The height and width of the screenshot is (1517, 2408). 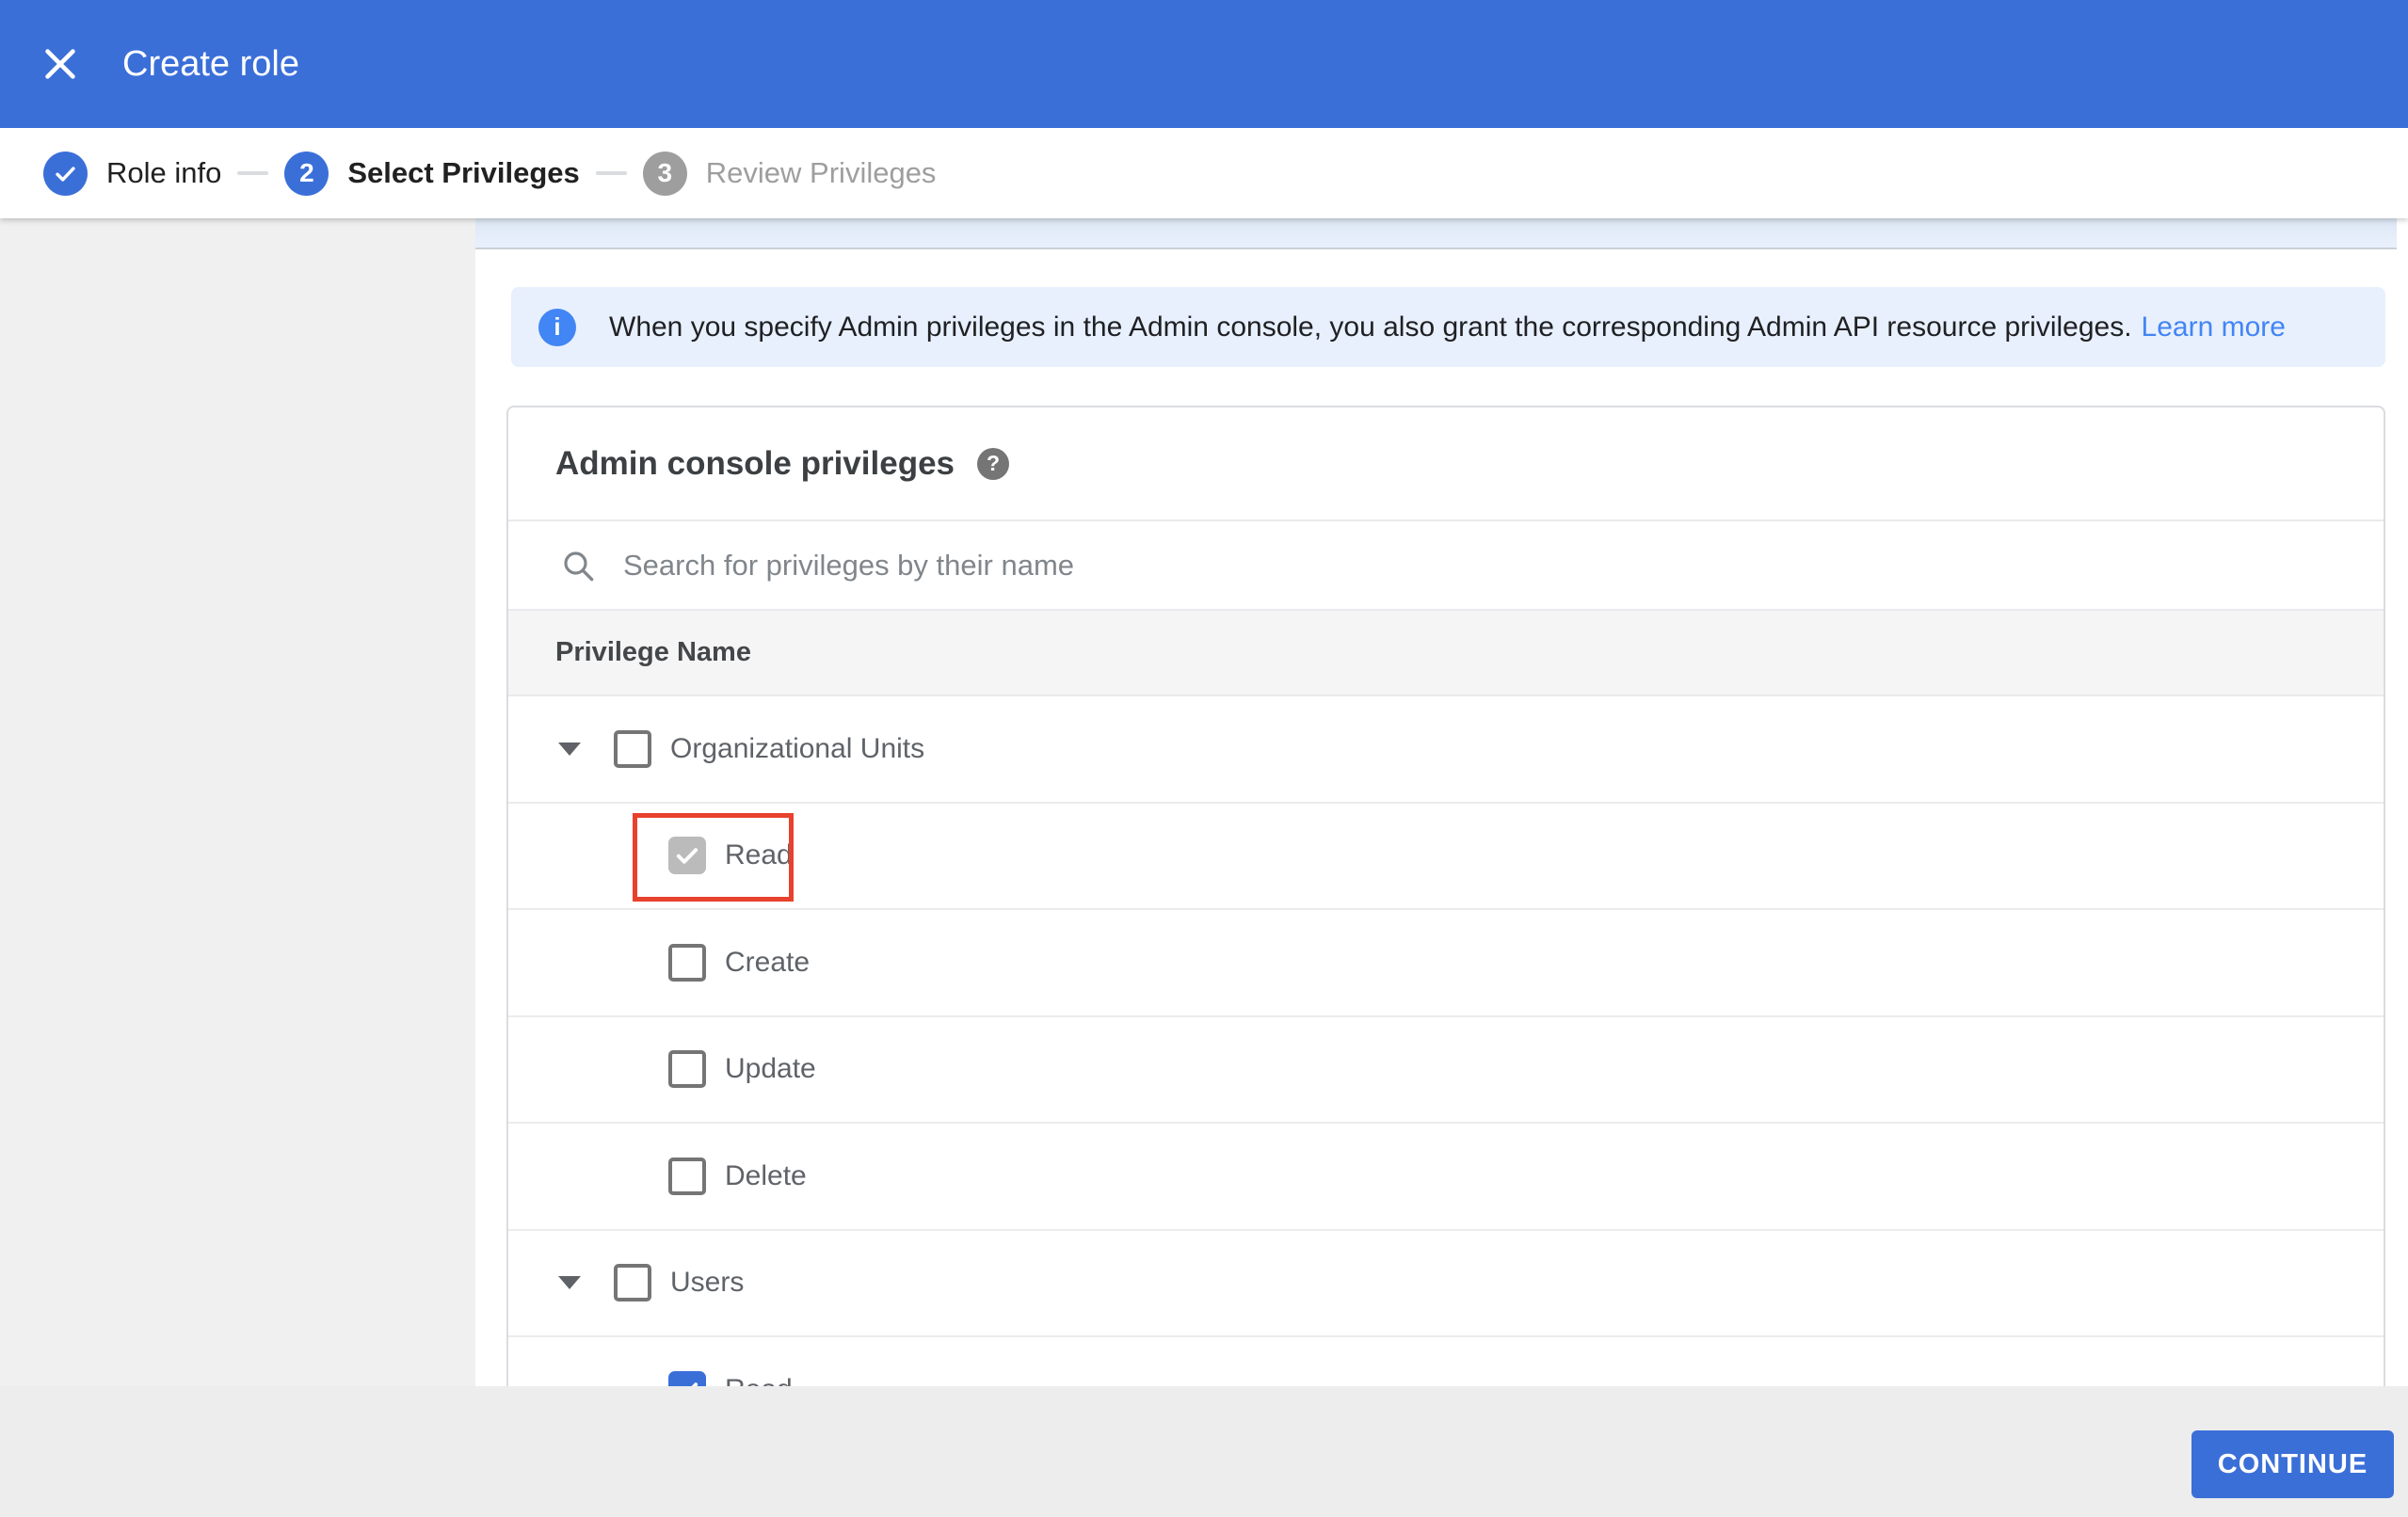 I want to click on scrolled-banner-remnant, so click(x=1436, y=233).